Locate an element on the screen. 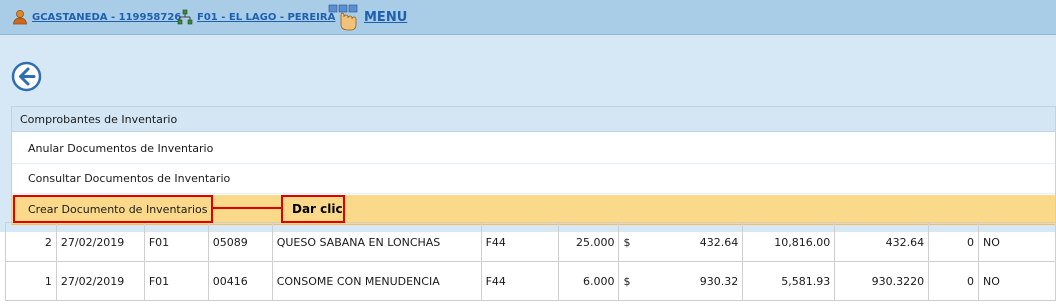  row-total: 10,816.00 is located at coordinates (789, 242).